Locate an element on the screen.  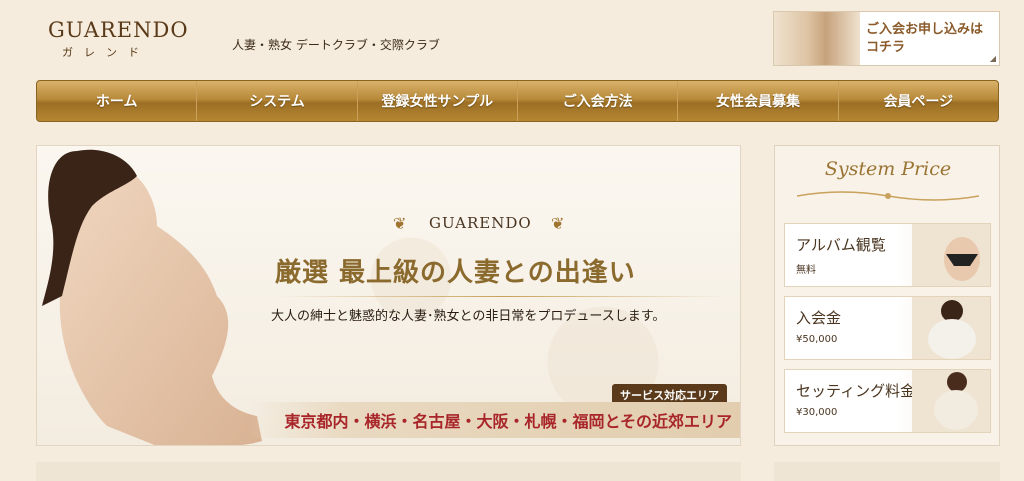
hero-divider is located at coordinates (502, 296).